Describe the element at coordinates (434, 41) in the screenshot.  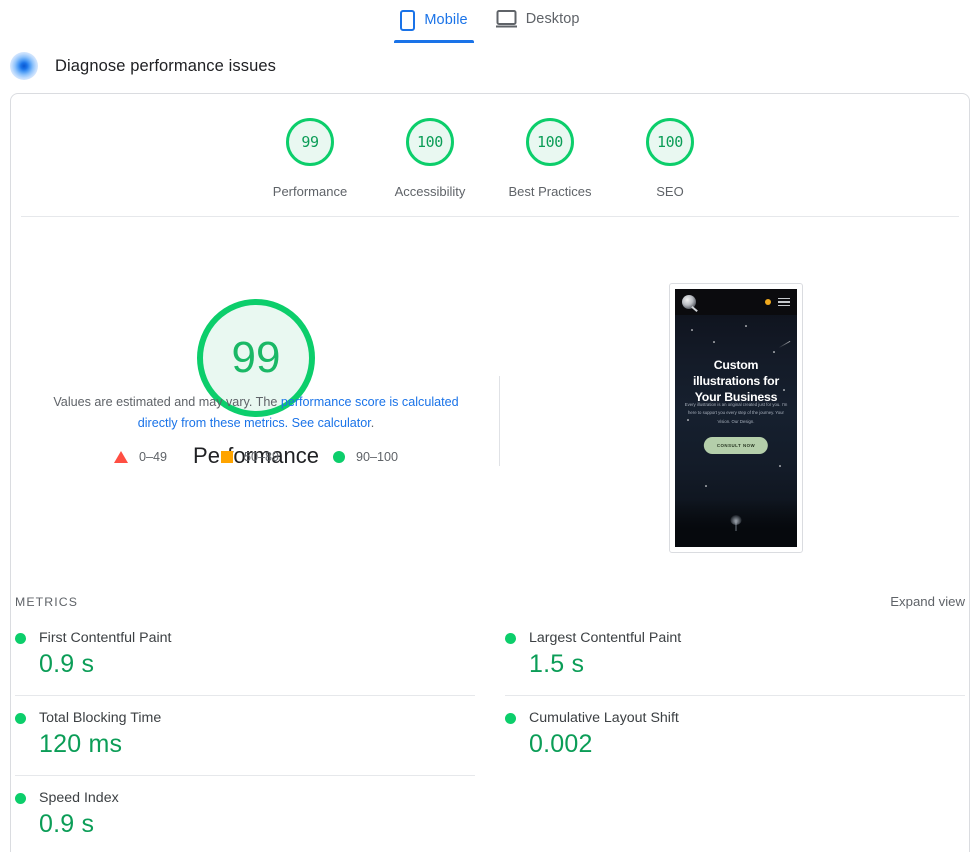
I see `tab-active-underline` at that location.